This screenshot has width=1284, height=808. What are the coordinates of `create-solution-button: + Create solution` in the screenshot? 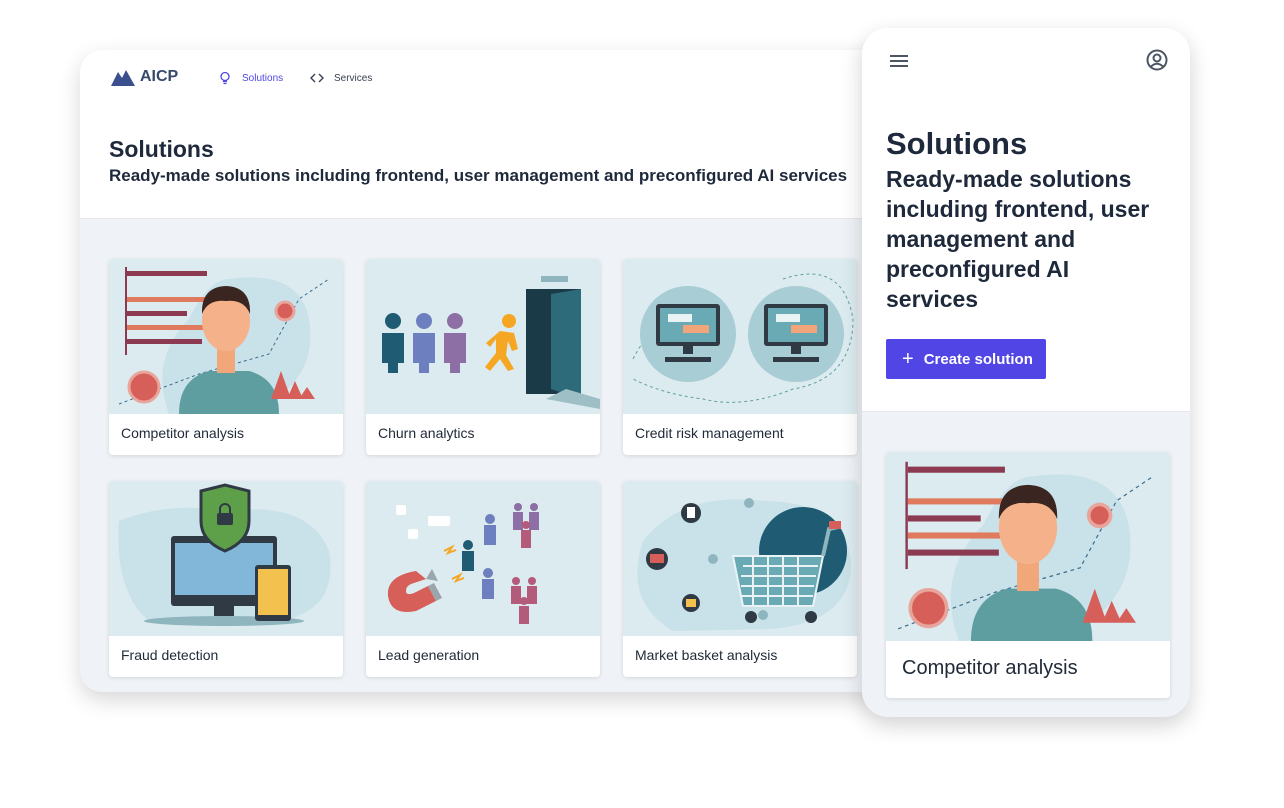 It's located at (966, 359).